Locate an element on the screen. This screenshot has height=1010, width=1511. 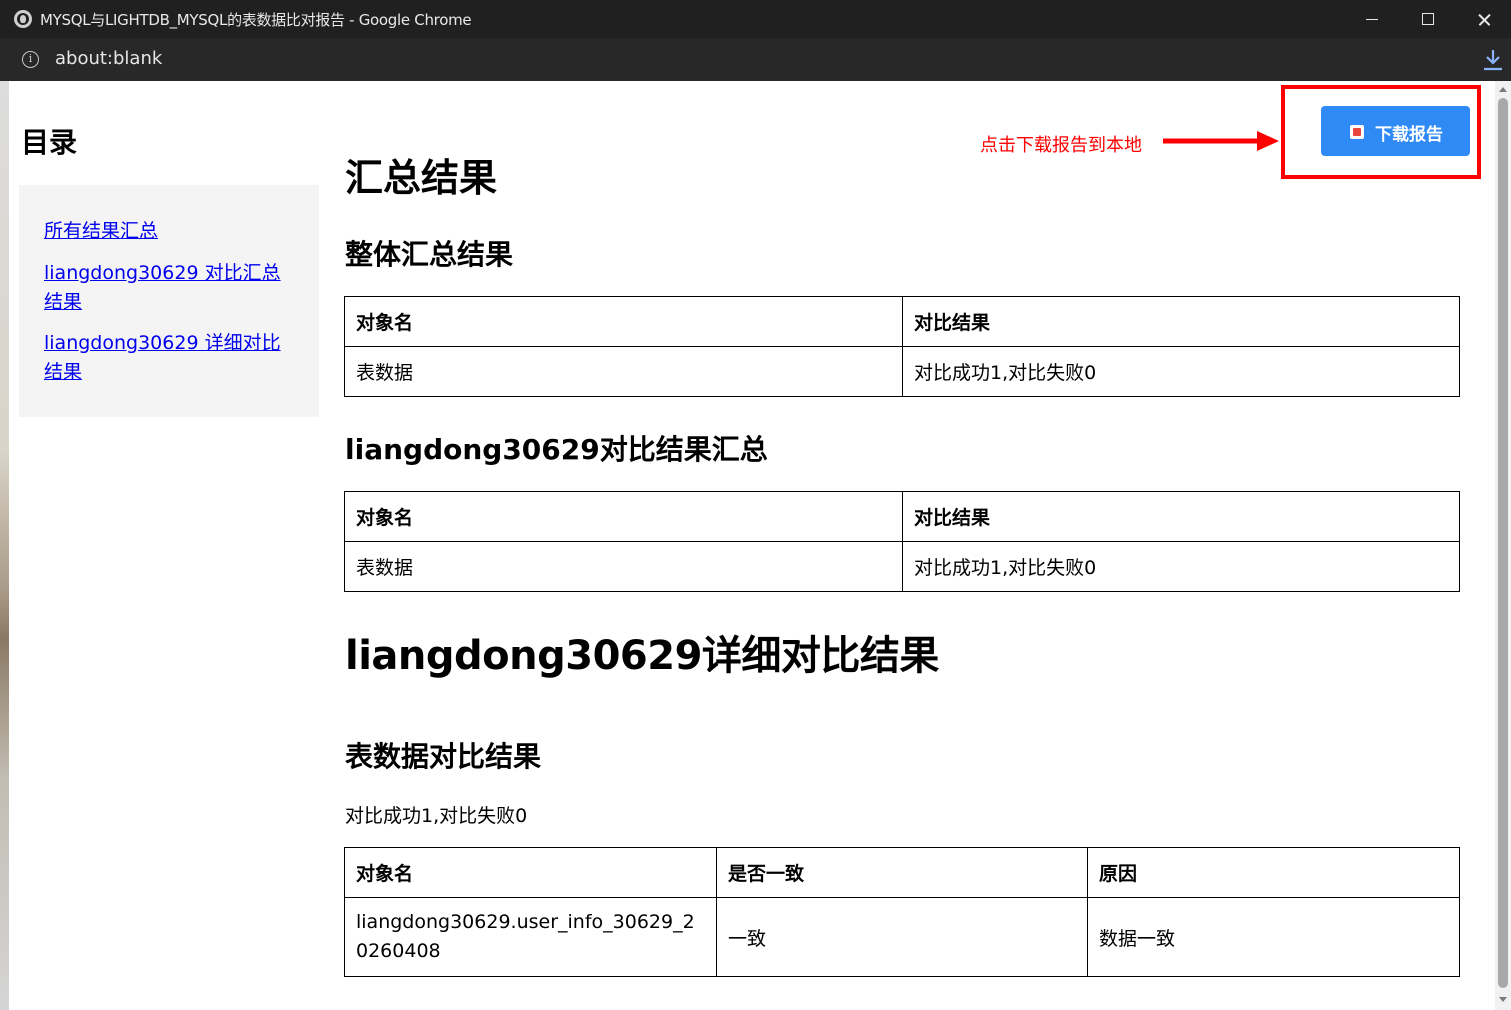
annotation-arrow-icon is located at coordinates (1221, 141).